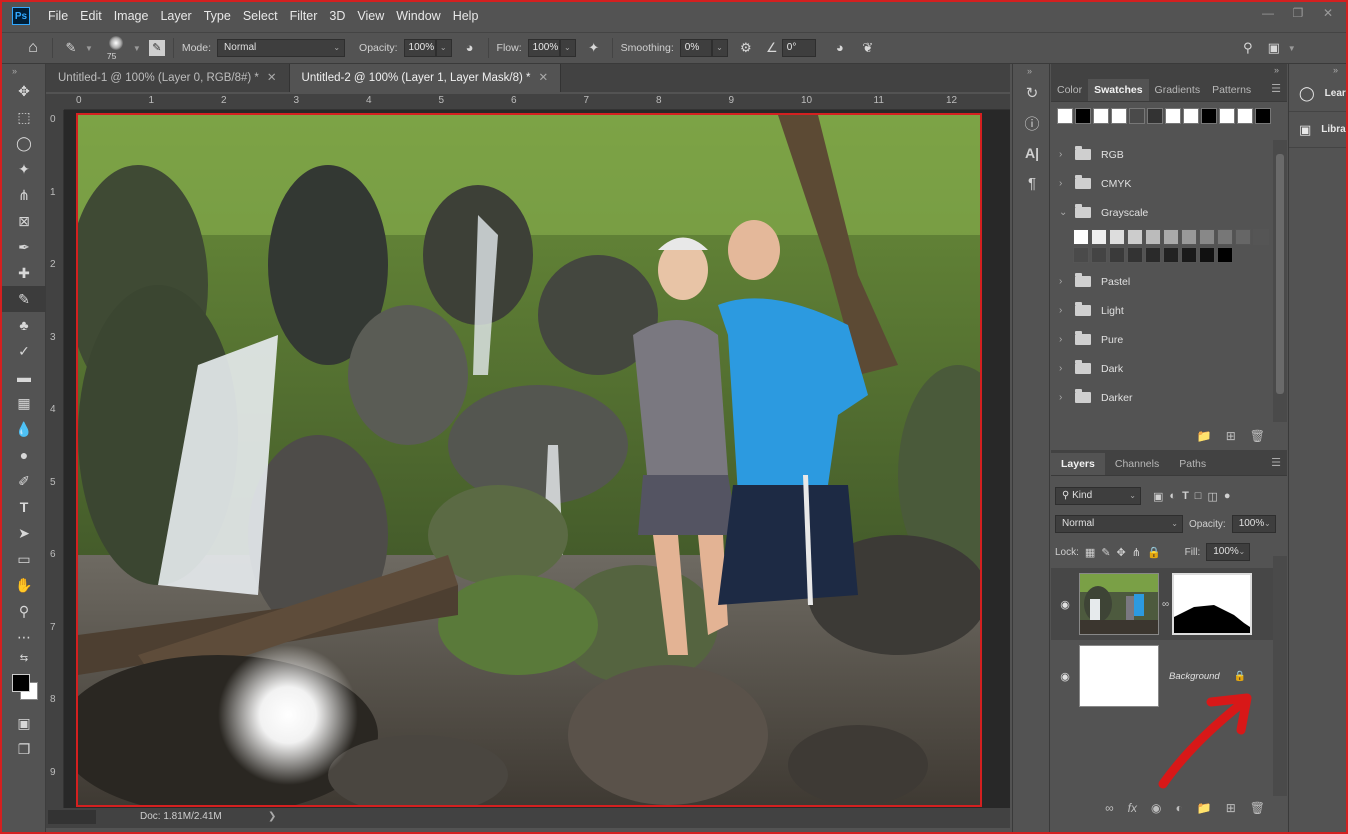 This screenshot has width=1348, height=834. Describe the element at coordinates (116, 48) in the screenshot. I see `brush-preset-picker: 75` at that location.